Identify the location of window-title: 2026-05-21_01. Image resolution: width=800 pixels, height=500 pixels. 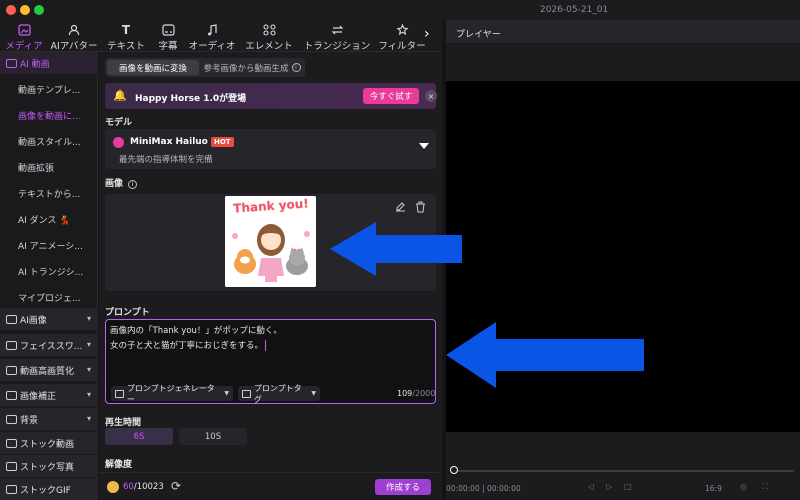
(574, 10).